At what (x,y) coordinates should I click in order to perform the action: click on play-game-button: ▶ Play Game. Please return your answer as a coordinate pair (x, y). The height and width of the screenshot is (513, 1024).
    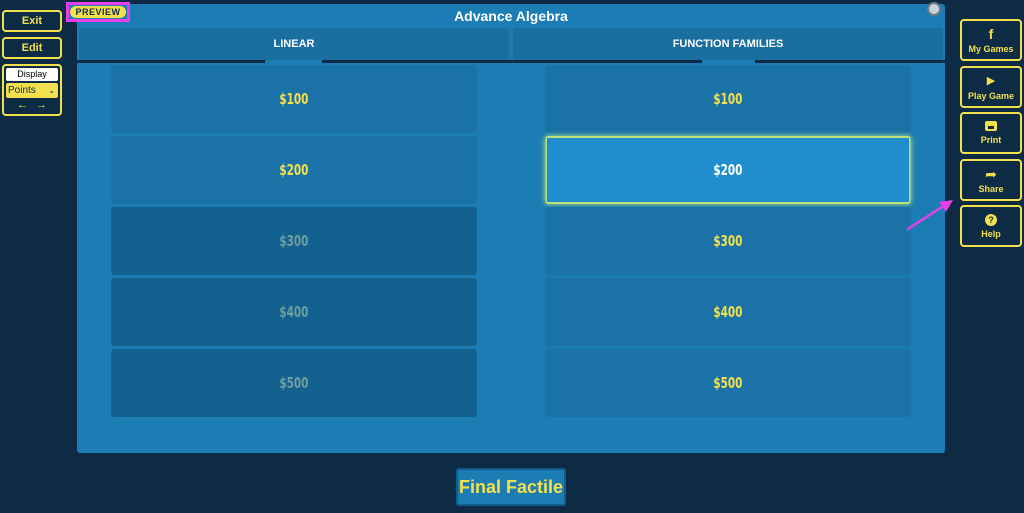
    Looking at the image, I should click on (991, 87).